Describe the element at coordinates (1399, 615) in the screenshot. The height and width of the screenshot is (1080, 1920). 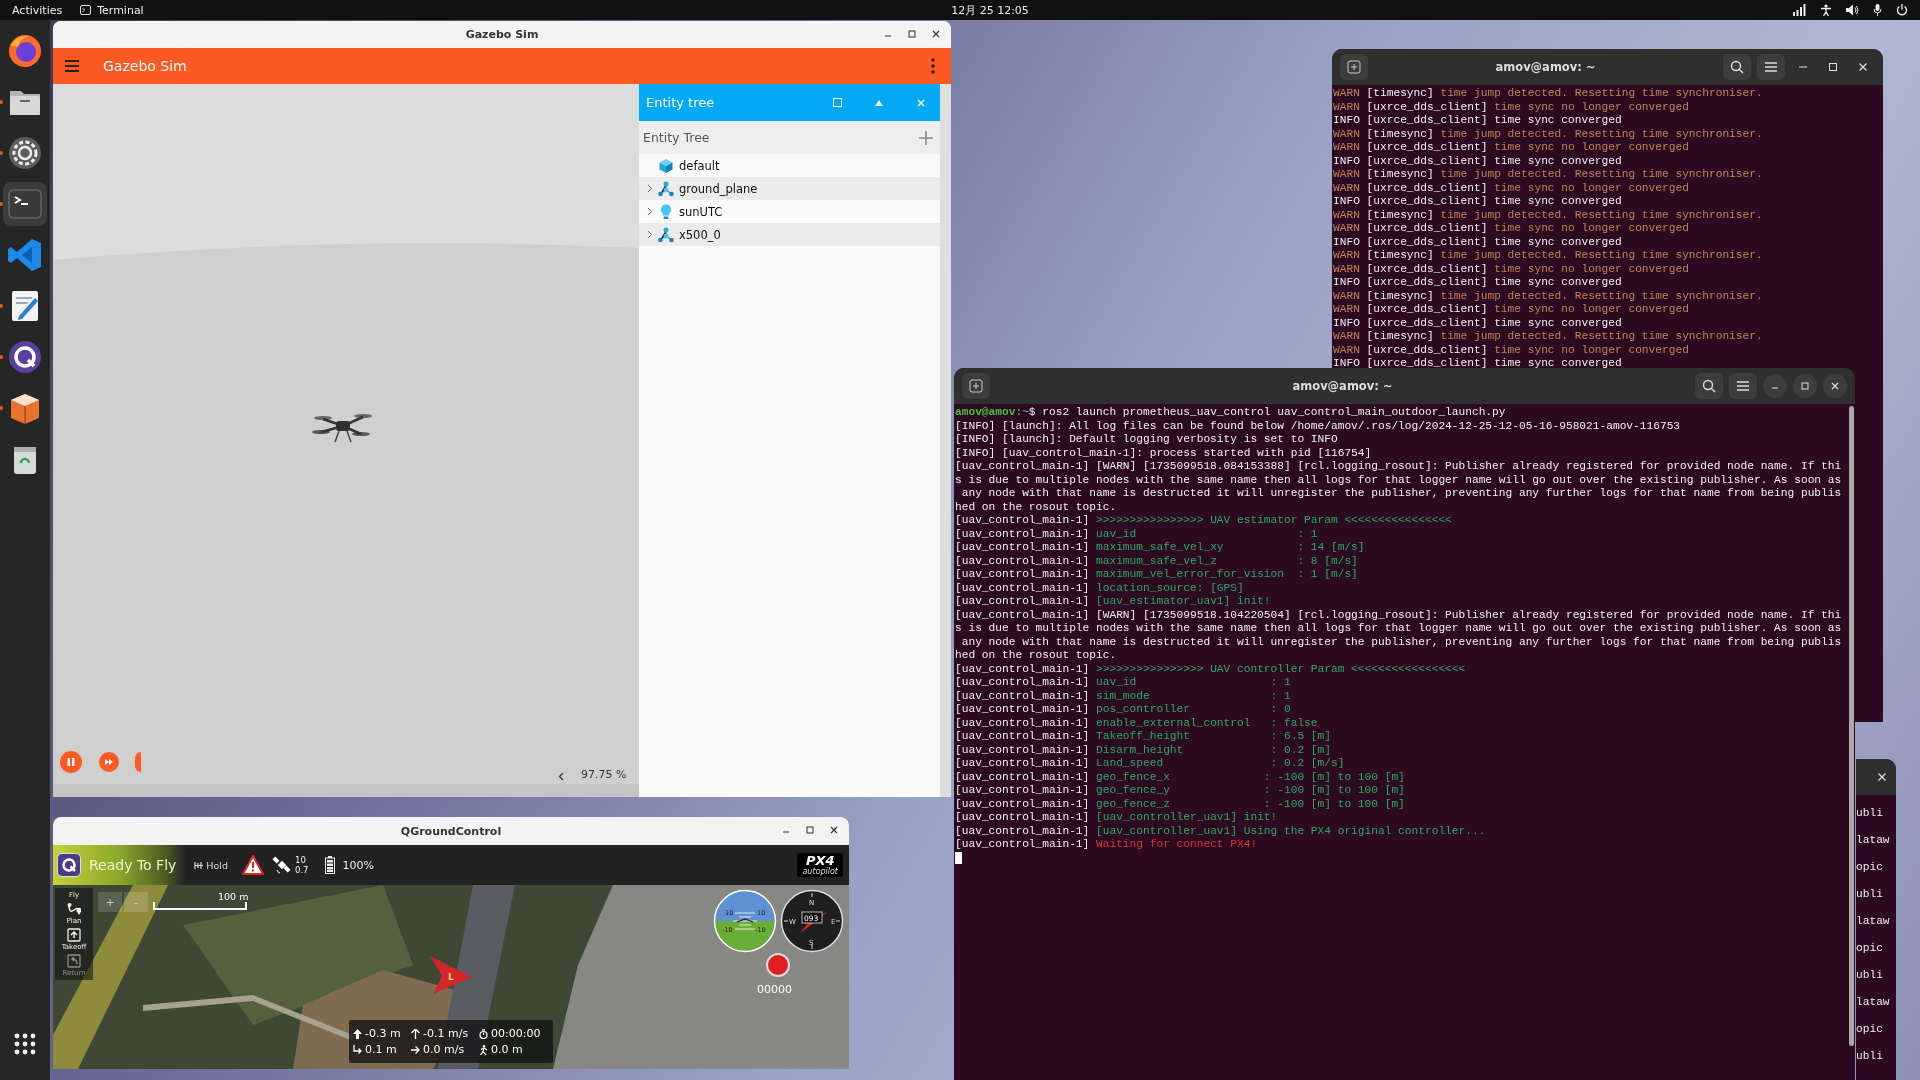
I see `terminal-line: [uav_control_main-1] [WARN] [1735099518.104220504] [rcl.logging_rosout]: Publisher already registered for provided node name. If thi` at that location.